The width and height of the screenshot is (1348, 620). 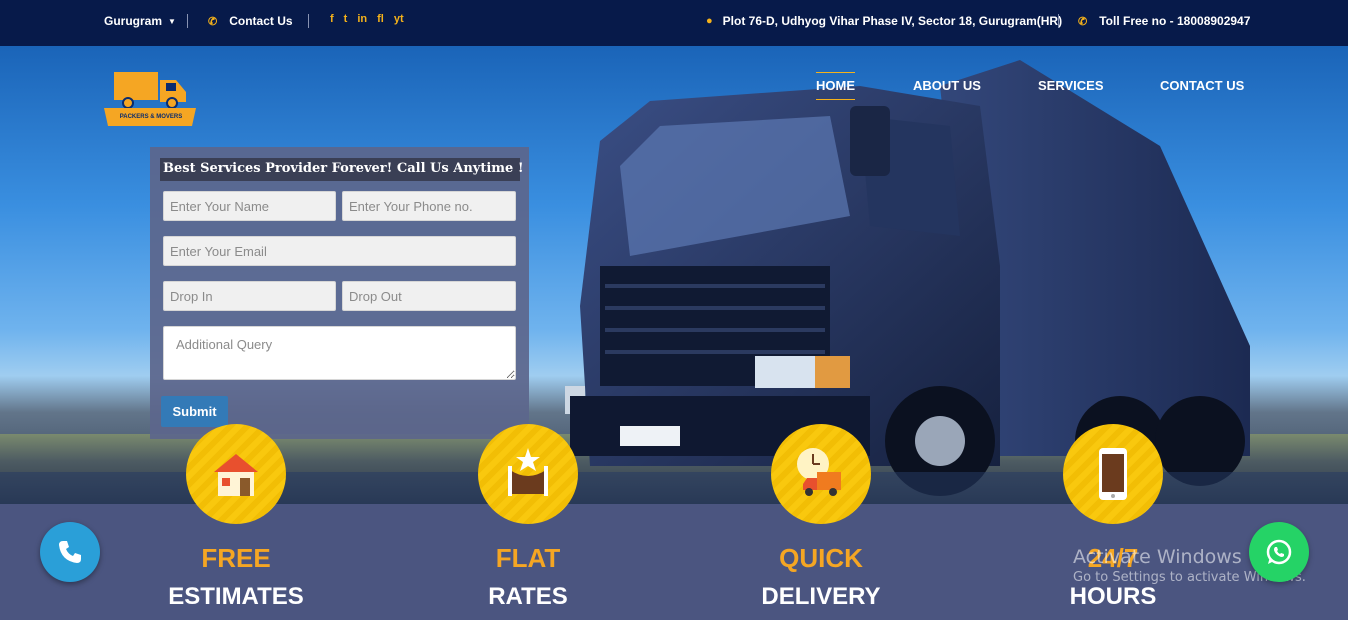 I want to click on feature-subtitle: ESTIMATES, so click(x=236, y=596).